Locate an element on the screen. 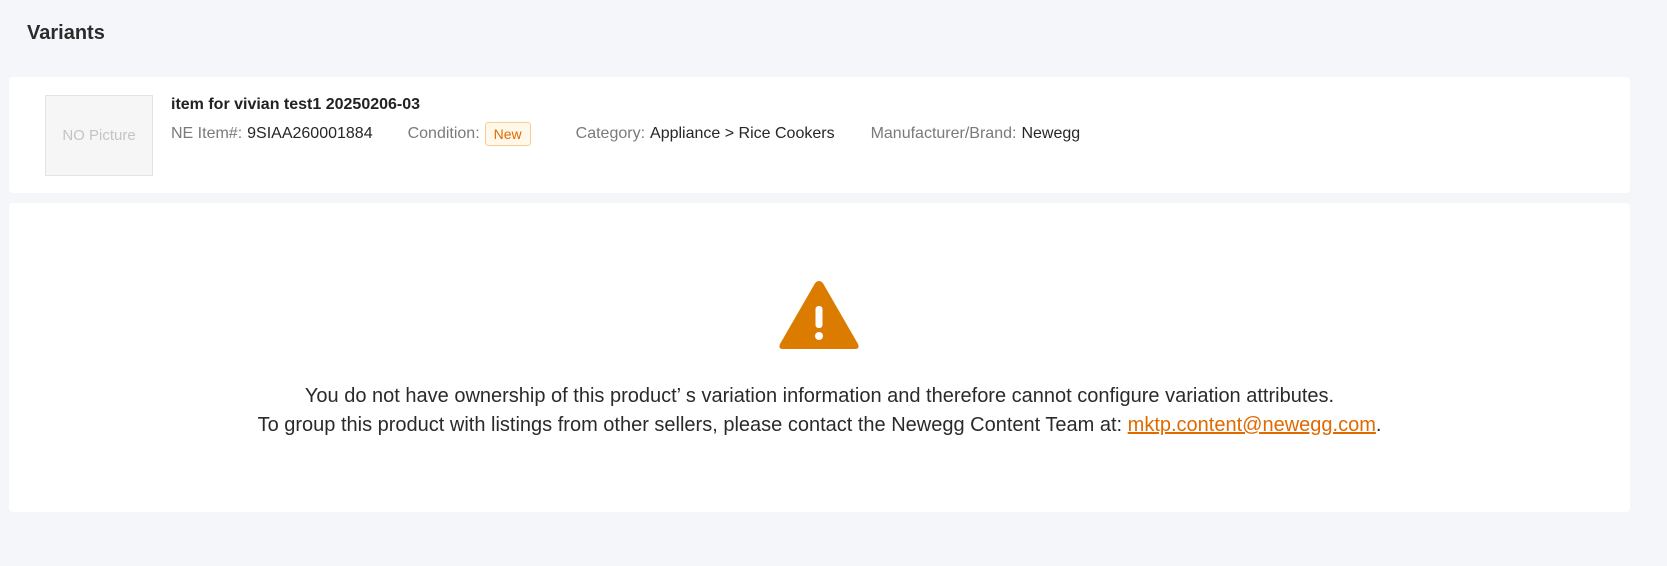  category-field: Category: Appliance > Rice Cookers is located at coordinates (705, 134).